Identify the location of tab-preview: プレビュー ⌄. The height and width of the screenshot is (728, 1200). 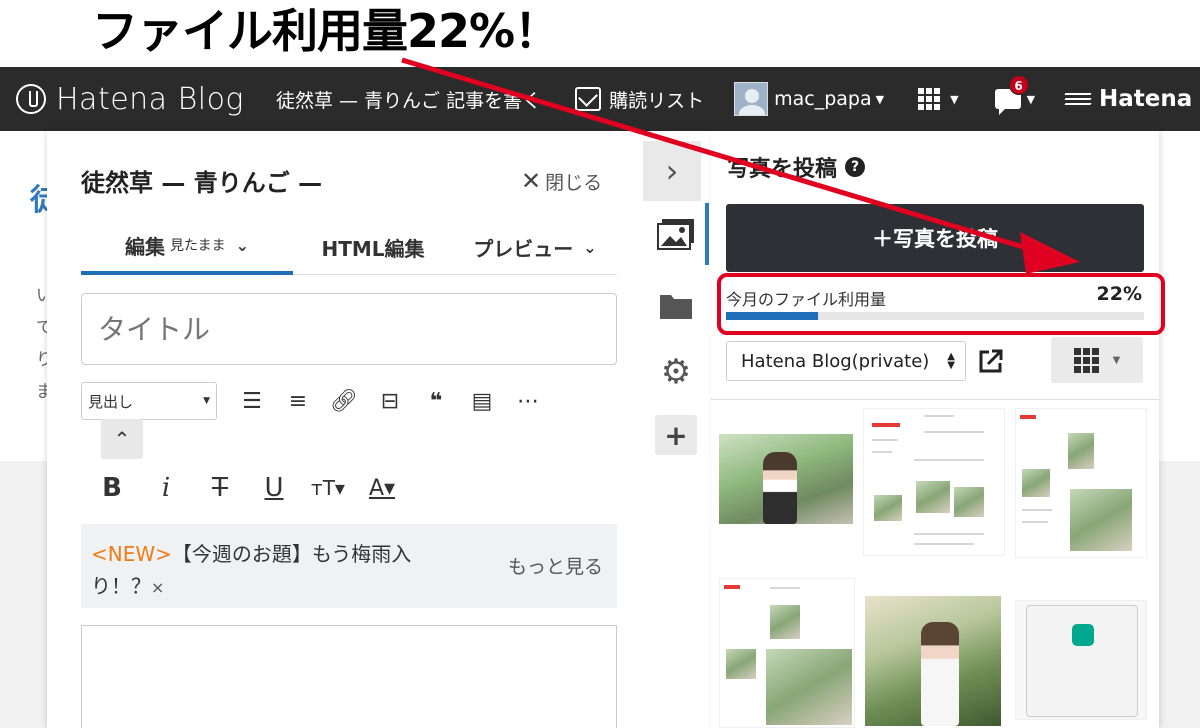
(535, 247).